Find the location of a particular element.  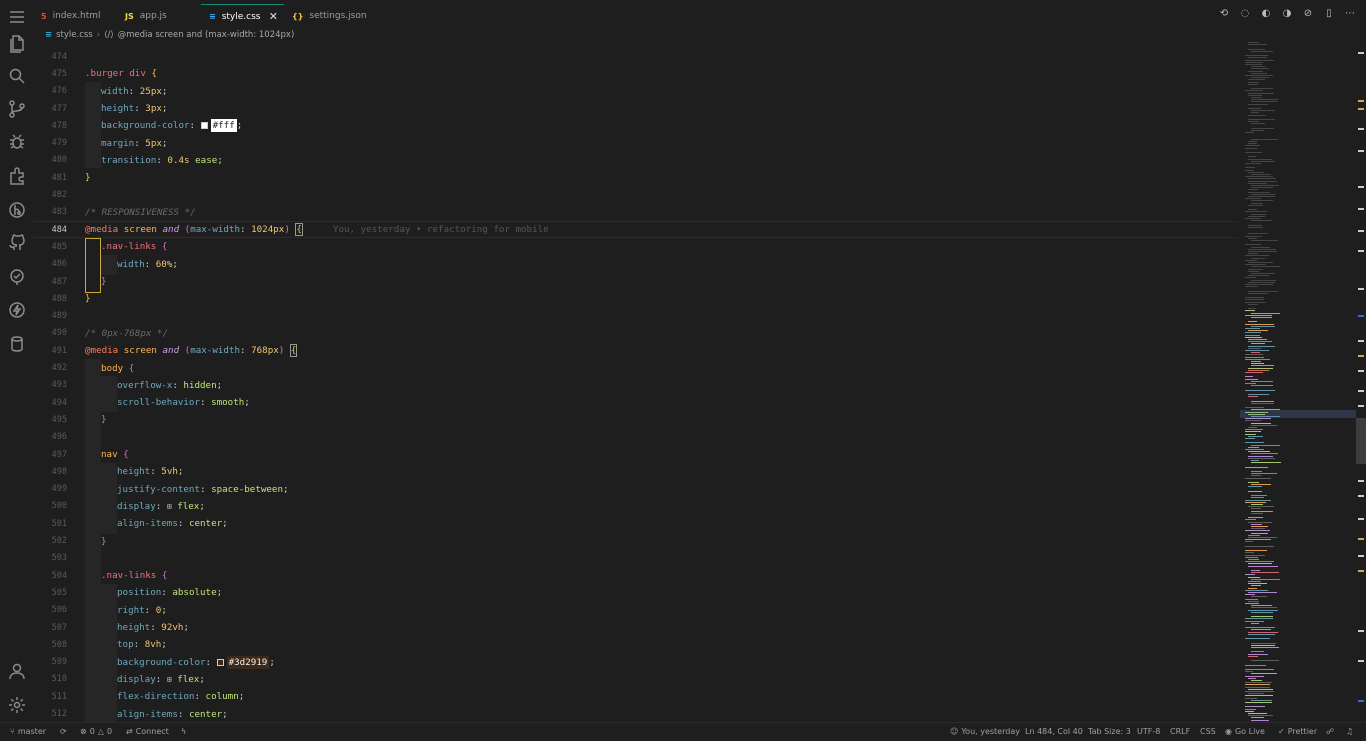

testing-icon is located at coordinates (17, 276).